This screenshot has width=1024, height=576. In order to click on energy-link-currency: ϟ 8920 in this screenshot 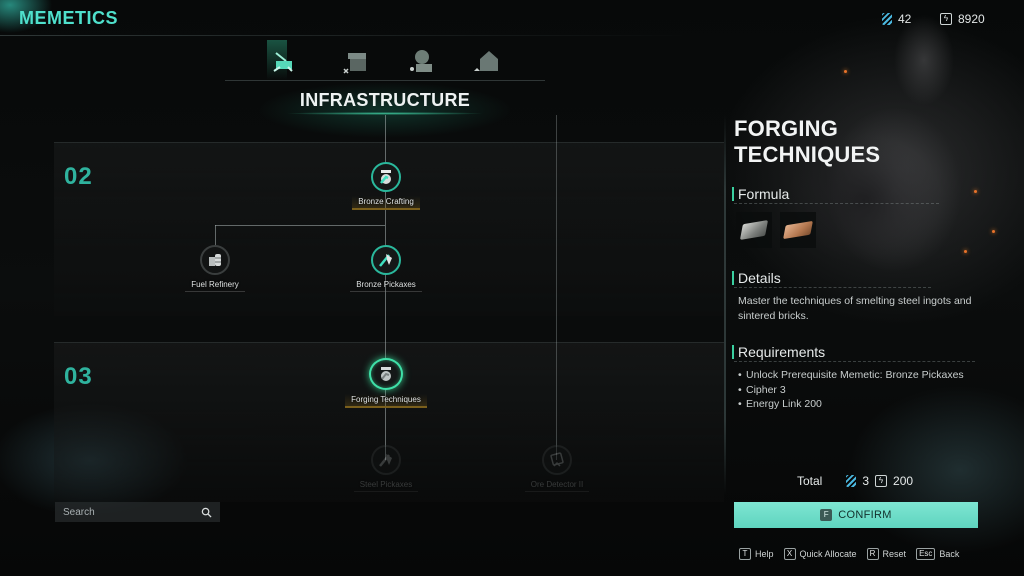, I will do `click(962, 19)`.